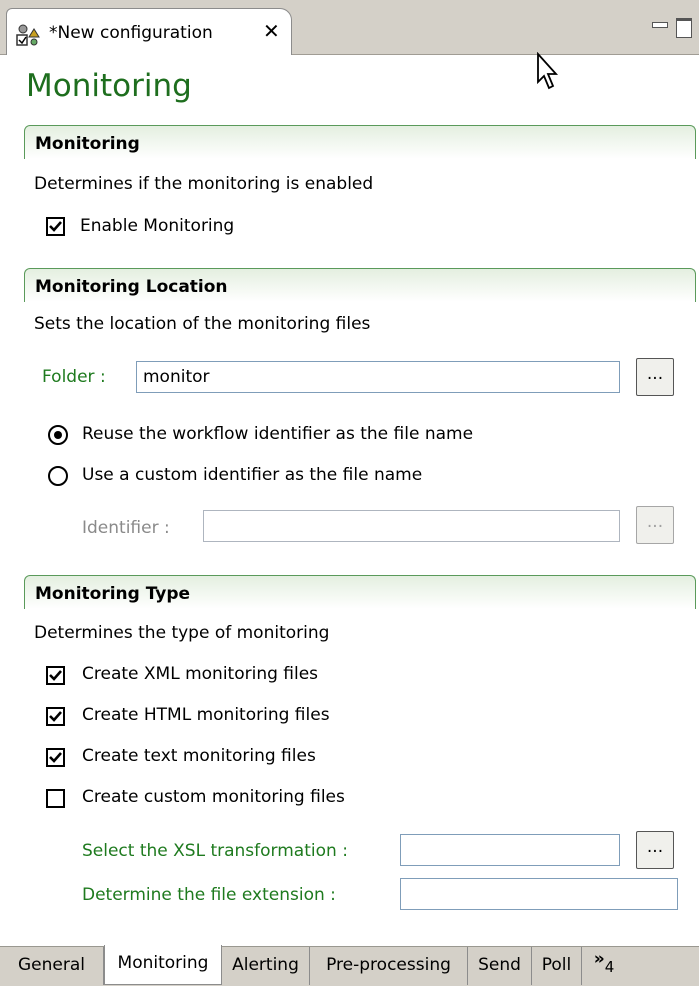  What do you see at coordinates (378, 377) in the screenshot?
I see `folder-input` at bounding box center [378, 377].